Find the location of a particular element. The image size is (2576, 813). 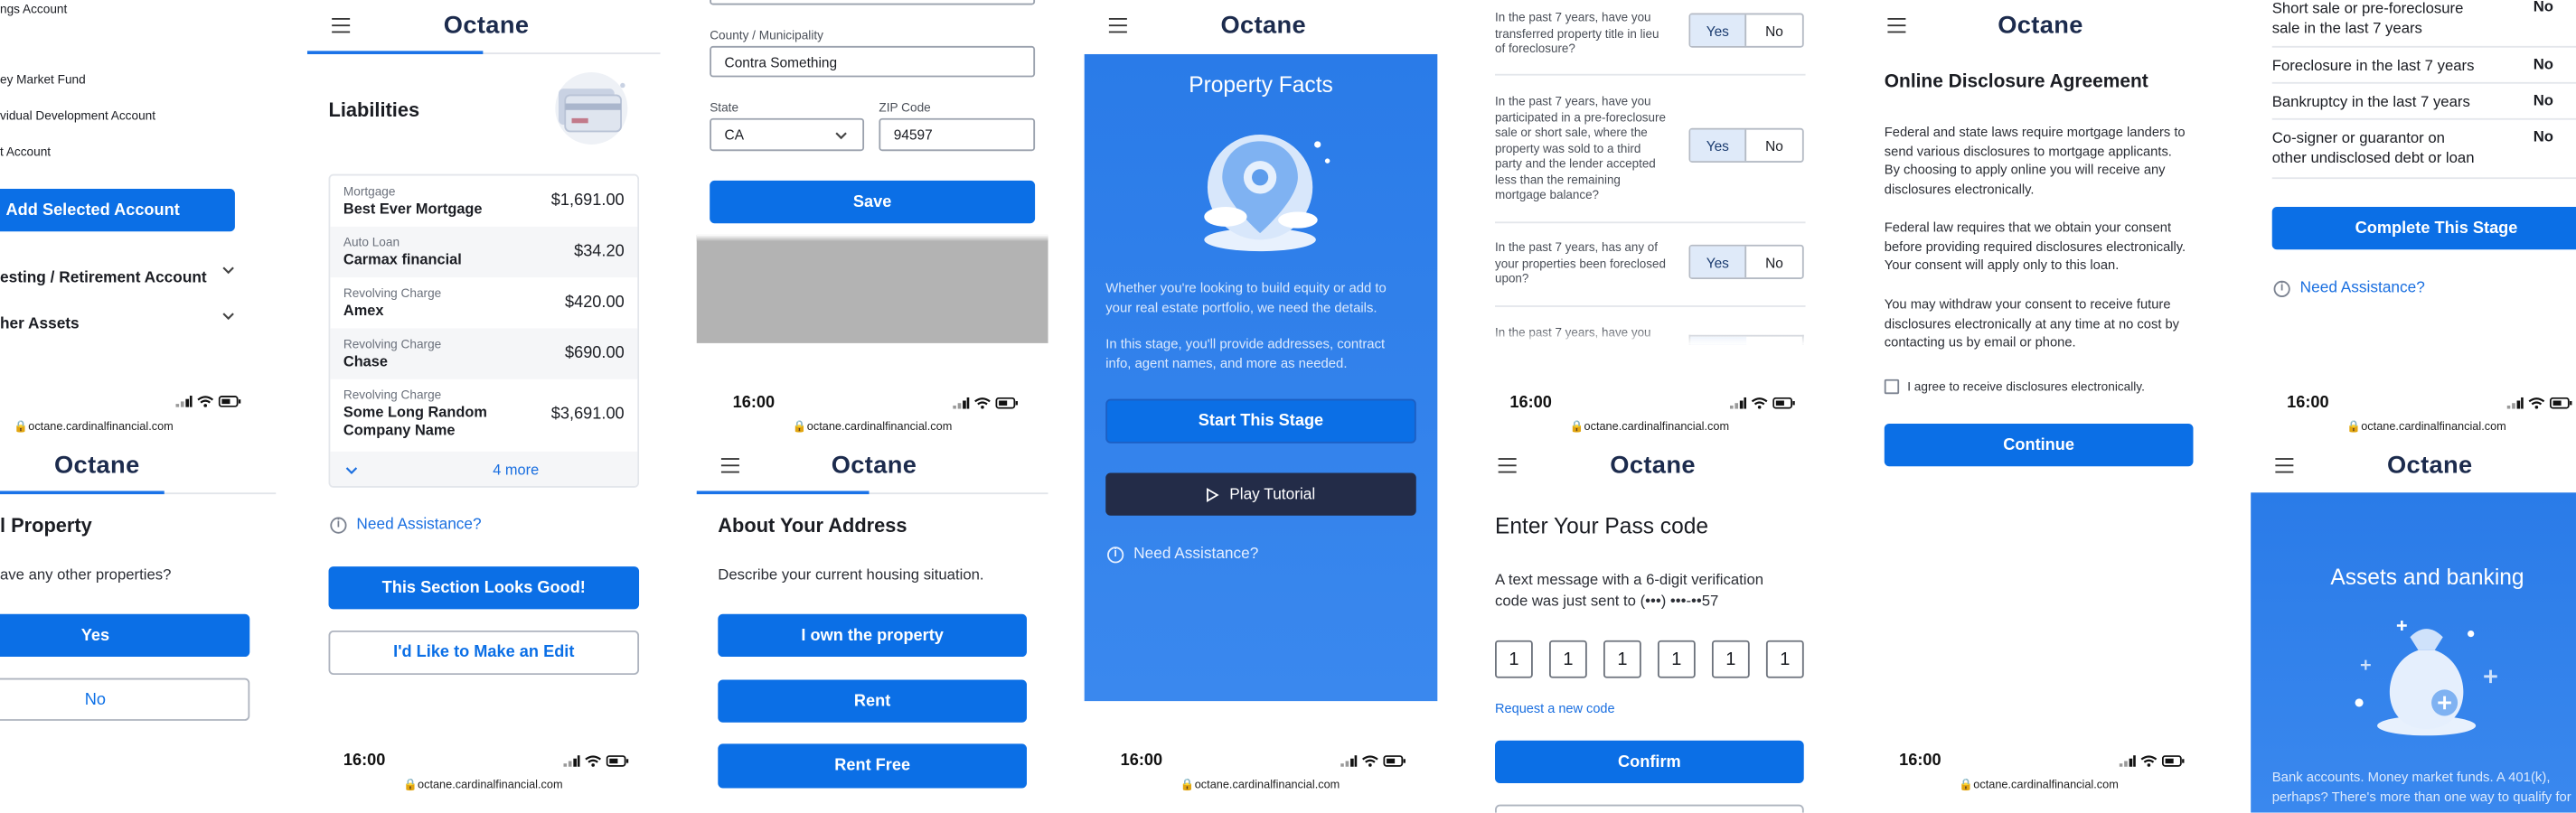

agree-checkbox is located at coordinates (1892, 387).